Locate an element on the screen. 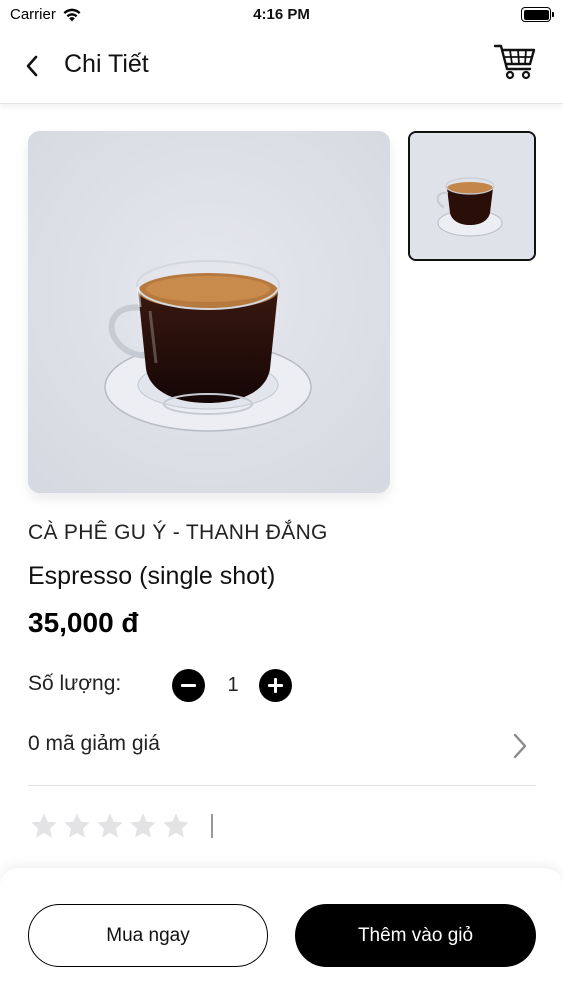  shopping-cart-icon is located at coordinates (514, 62).